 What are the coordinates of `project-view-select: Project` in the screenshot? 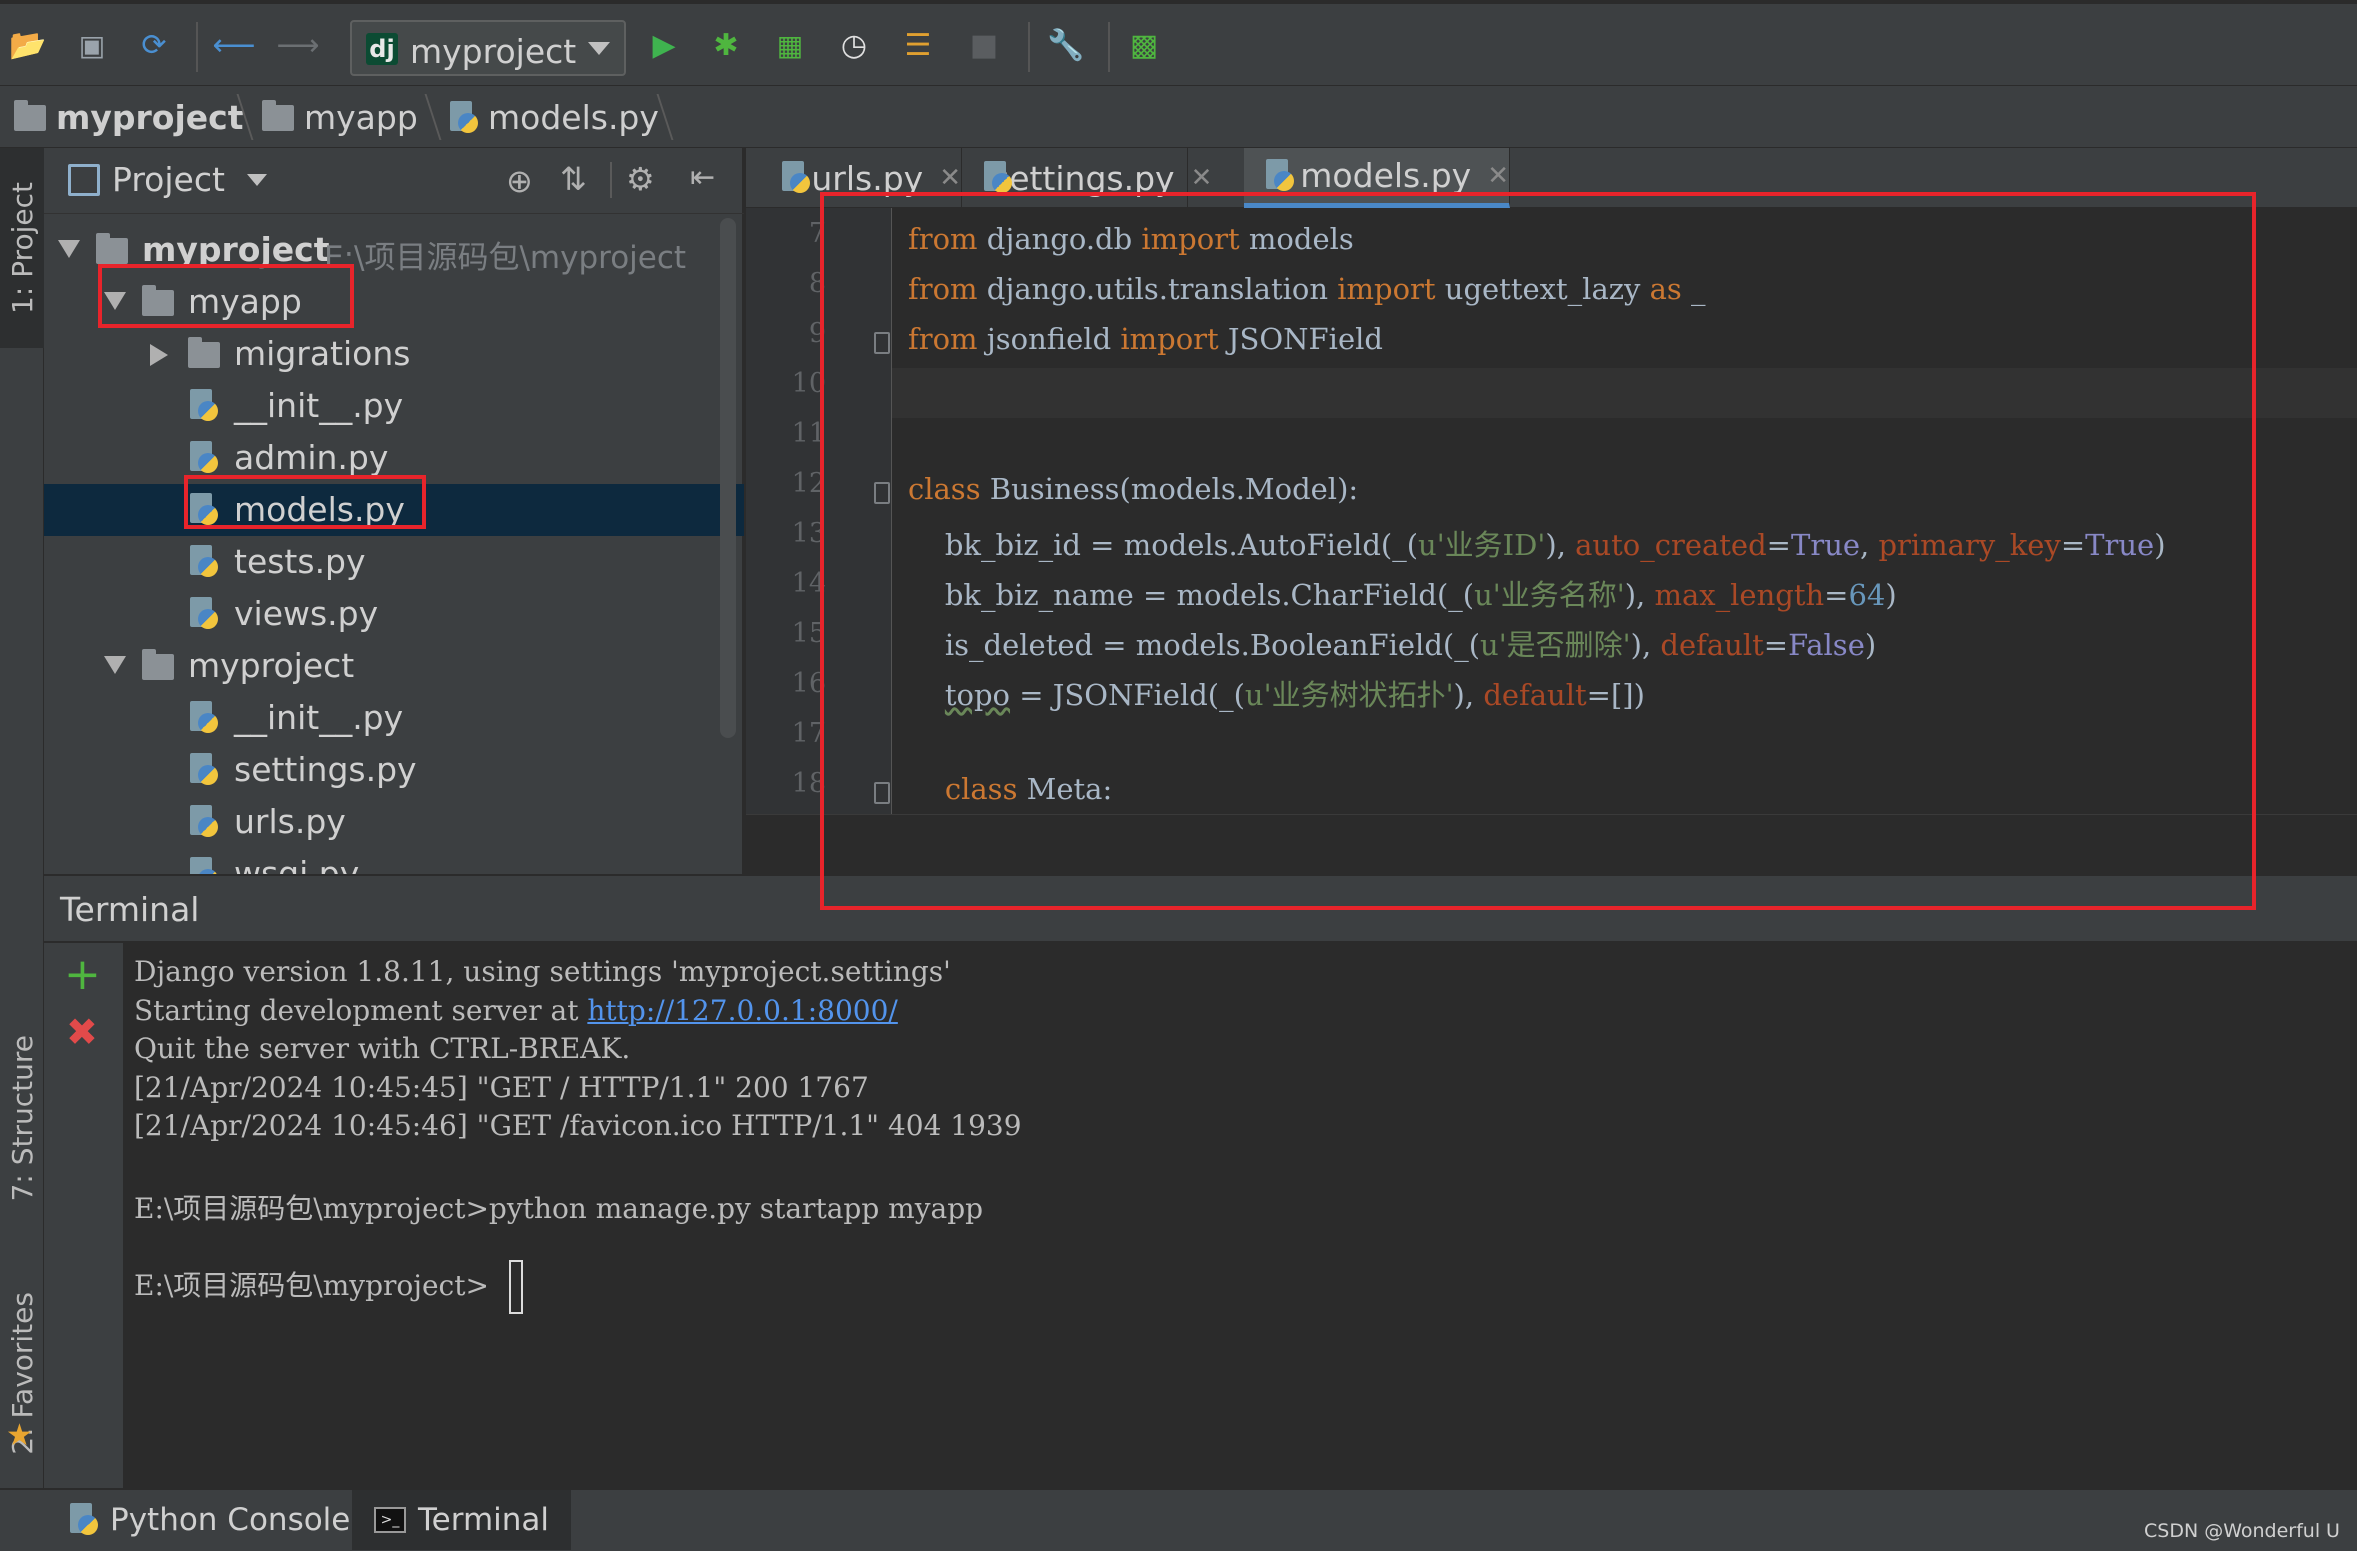 It's located at (189, 179).